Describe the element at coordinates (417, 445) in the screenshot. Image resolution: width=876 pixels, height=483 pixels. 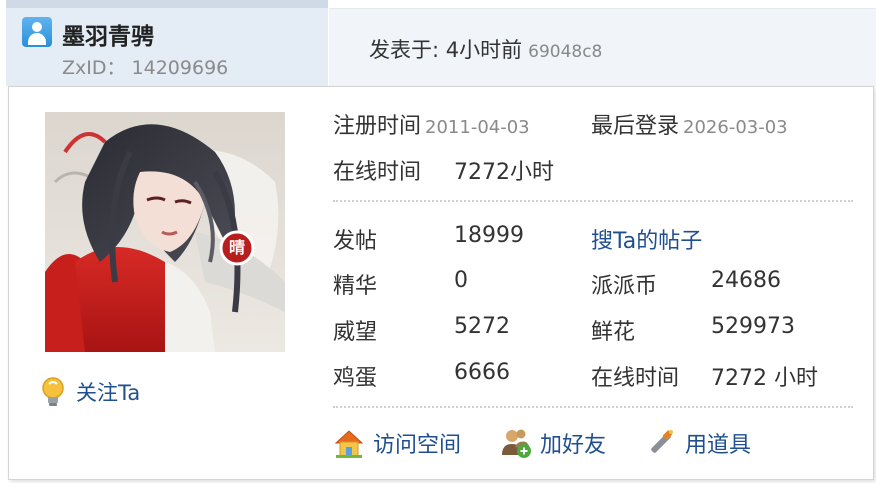
I see `visit-space-label: 访问空间` at that location.